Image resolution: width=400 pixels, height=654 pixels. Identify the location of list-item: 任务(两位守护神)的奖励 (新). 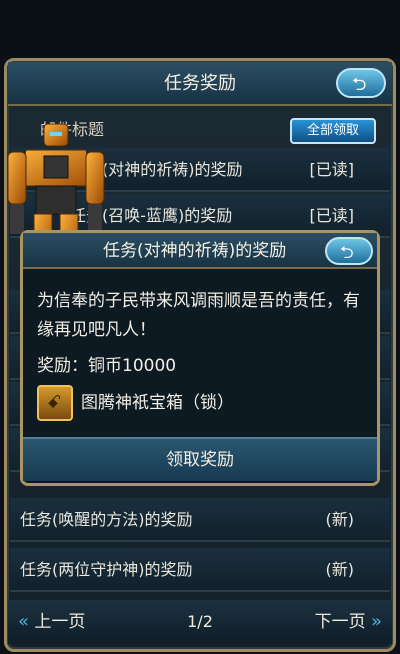
(200, 570).